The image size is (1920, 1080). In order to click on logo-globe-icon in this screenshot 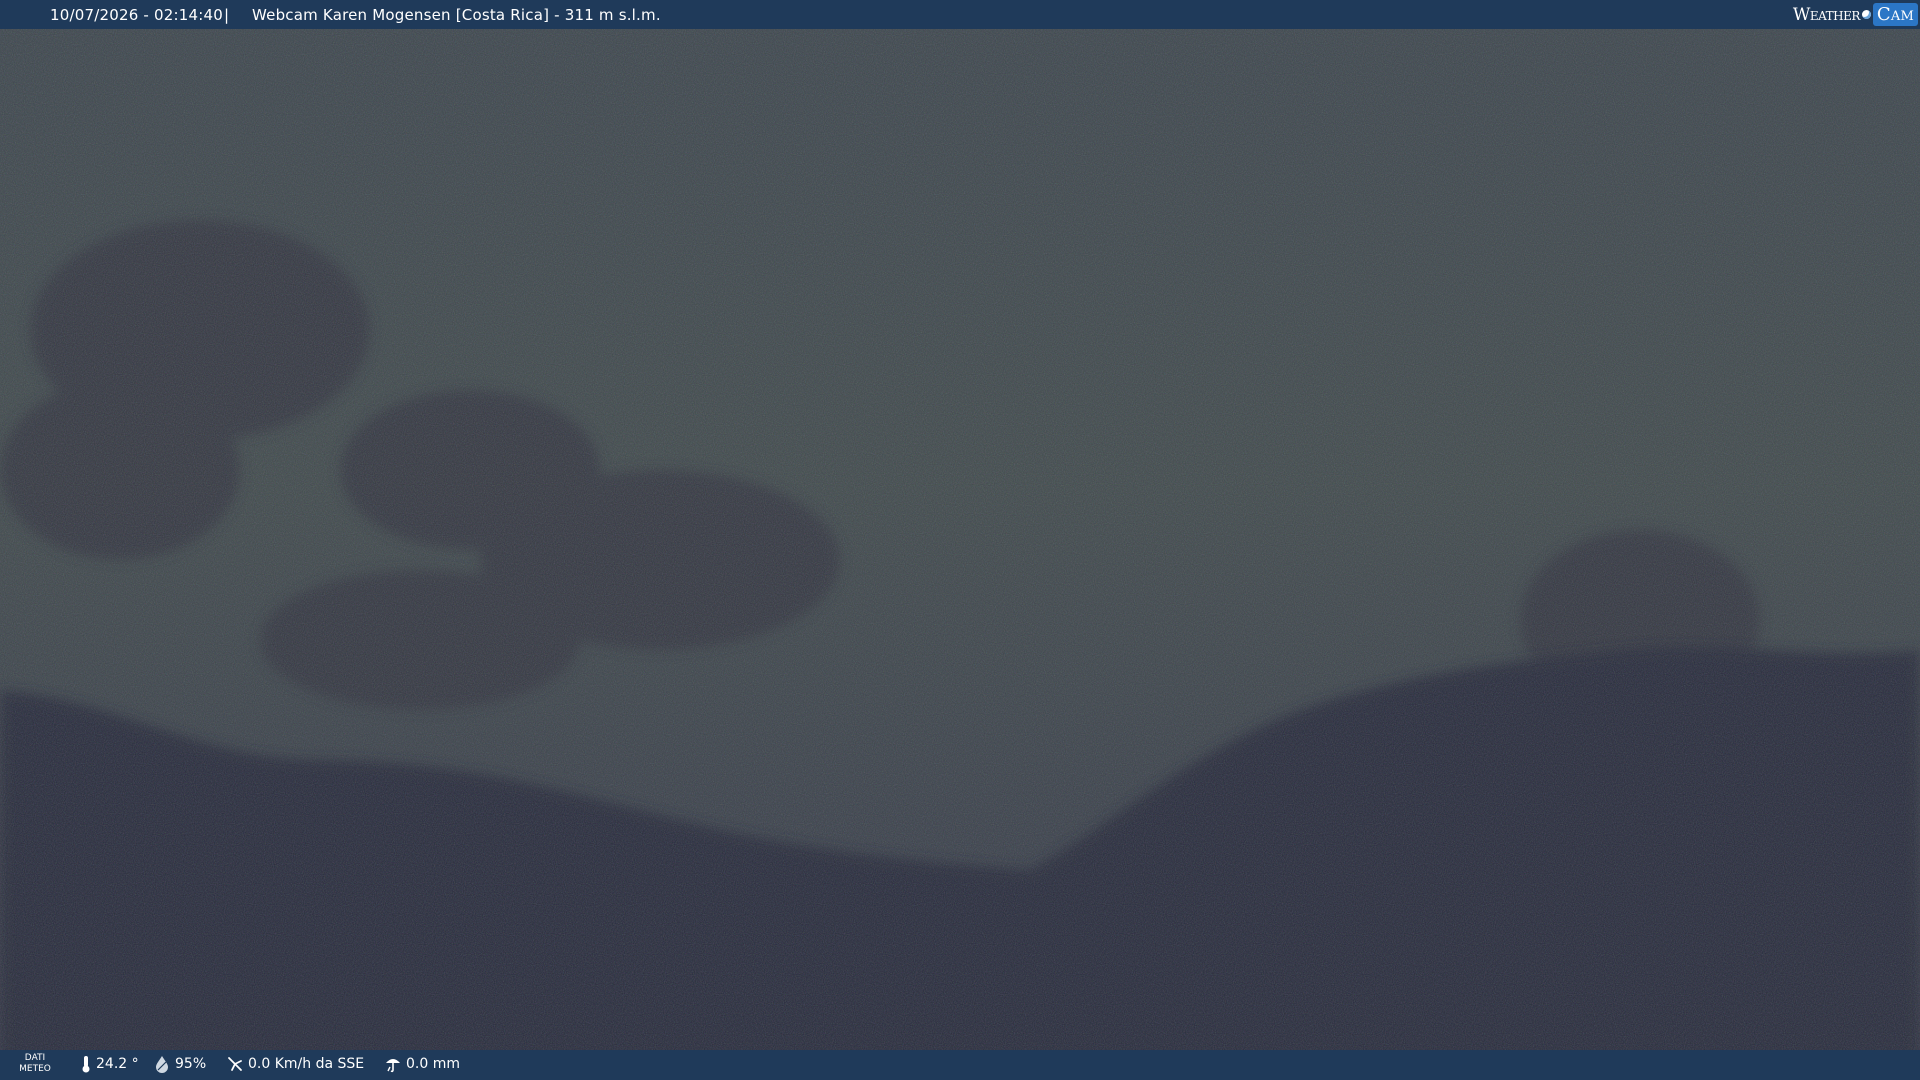, I will do `click(1866, 14)`.